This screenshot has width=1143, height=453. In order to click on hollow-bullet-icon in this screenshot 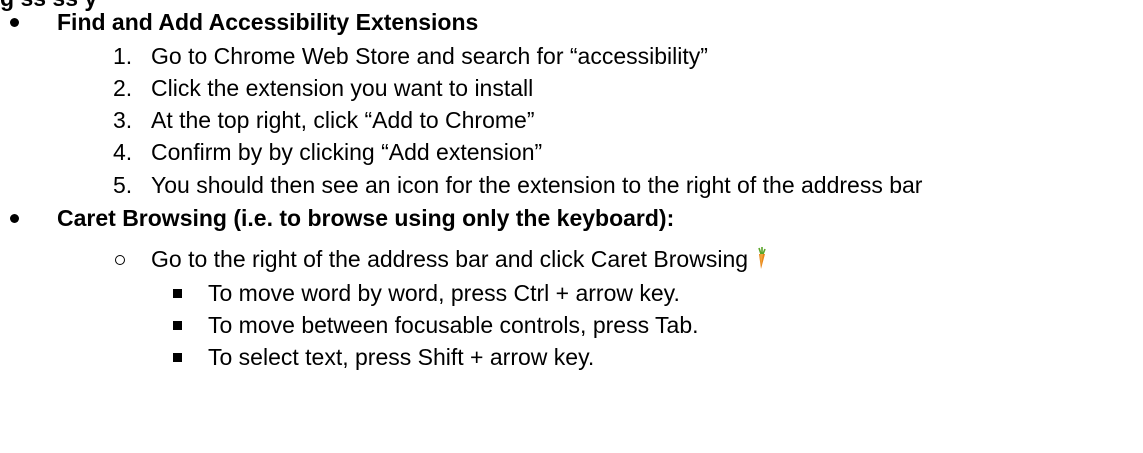, I will do `click(120, 260)`.